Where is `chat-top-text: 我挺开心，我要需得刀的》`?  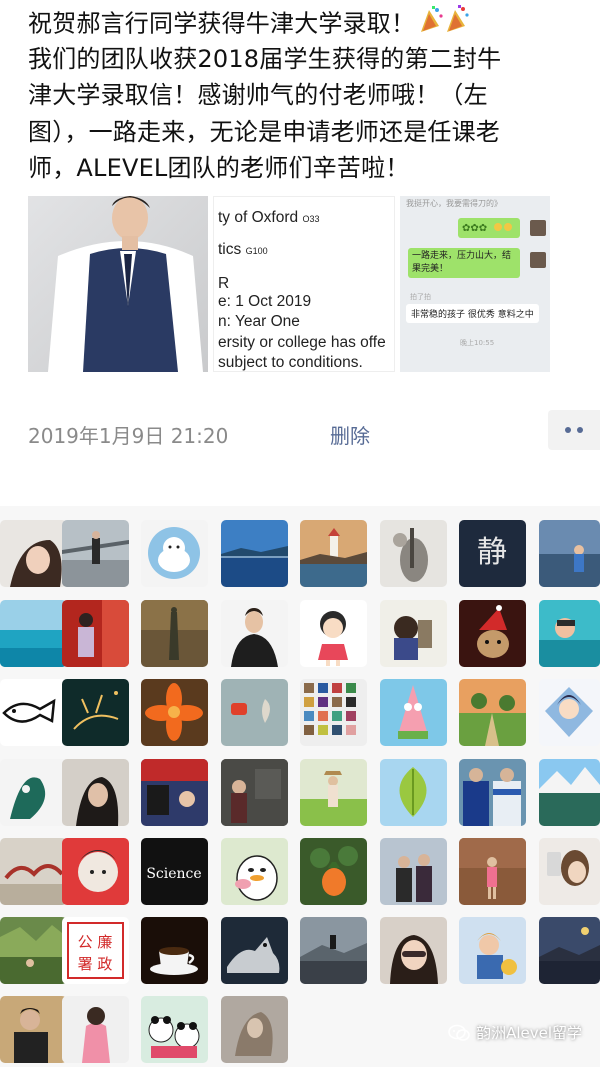 chat-top-text: 我挺开心，我要需得刀的》 is located at coordinates (454, 203).